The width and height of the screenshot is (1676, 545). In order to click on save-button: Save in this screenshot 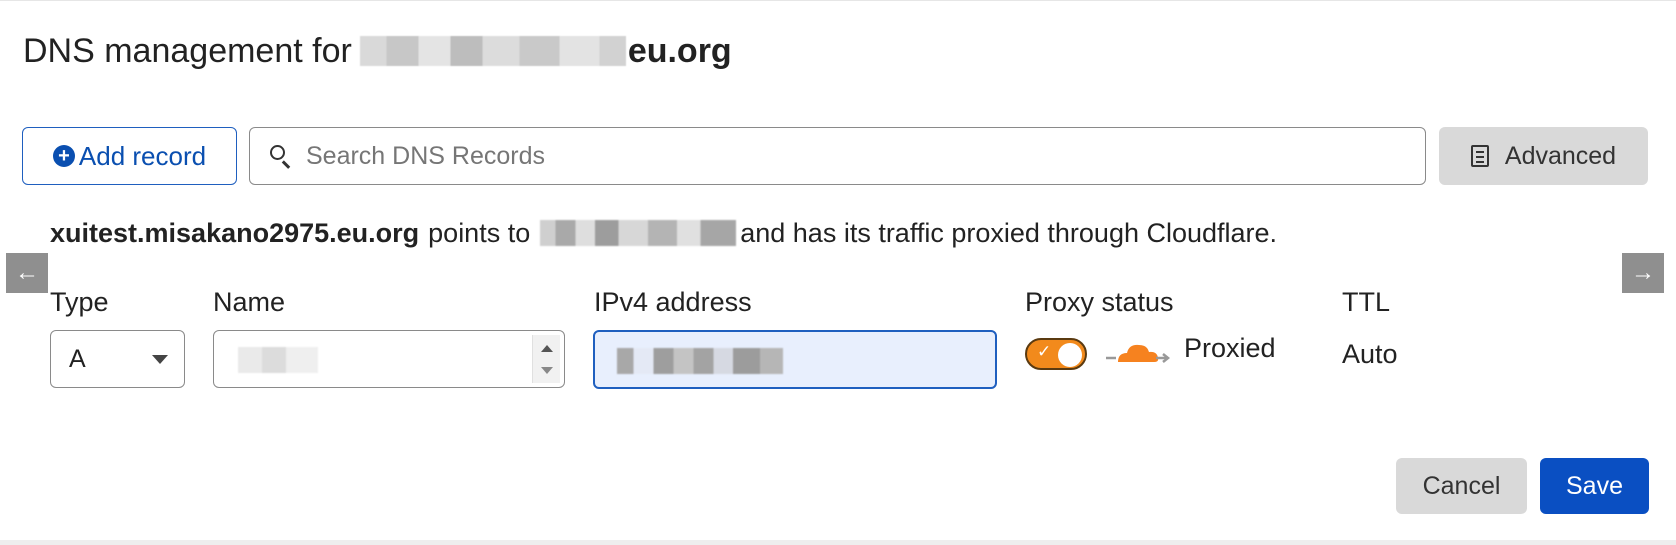, I will do `click(1594, 486)`.